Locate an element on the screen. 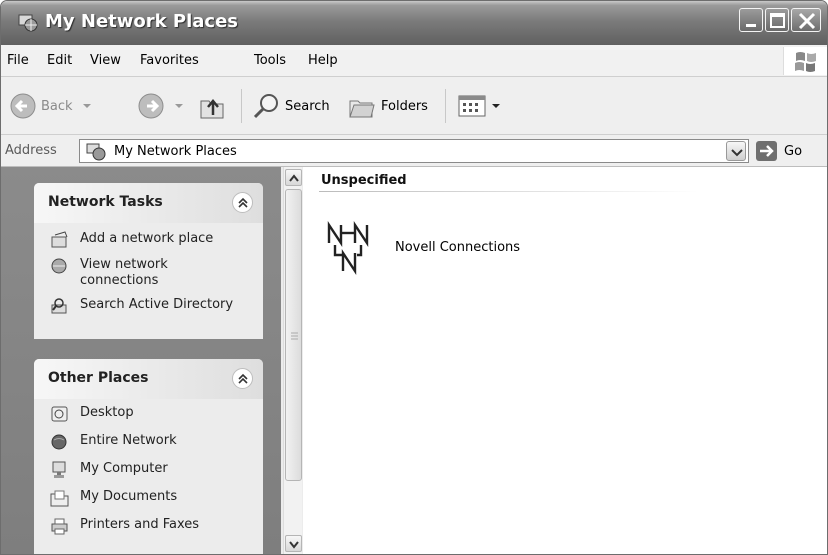 This screenshot has height=555, width=828. close-icon is located at coordinates (807, 21).